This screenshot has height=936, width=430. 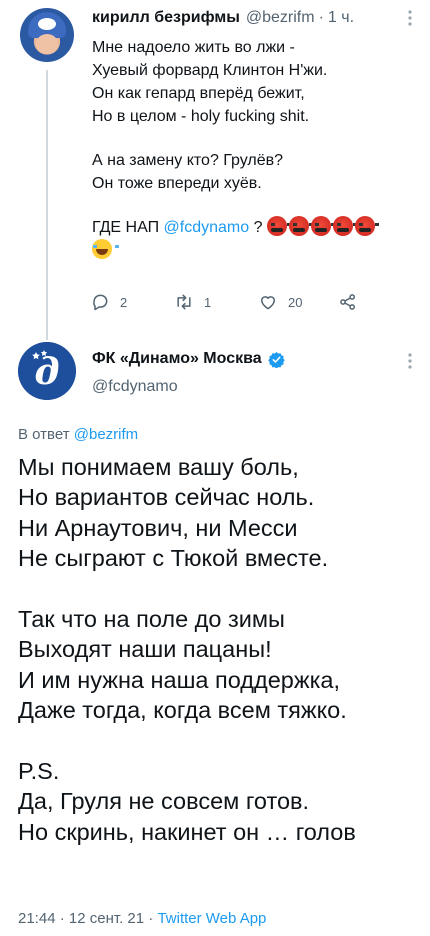 I want to click on like-button: 20, so click(x=280, y=302).